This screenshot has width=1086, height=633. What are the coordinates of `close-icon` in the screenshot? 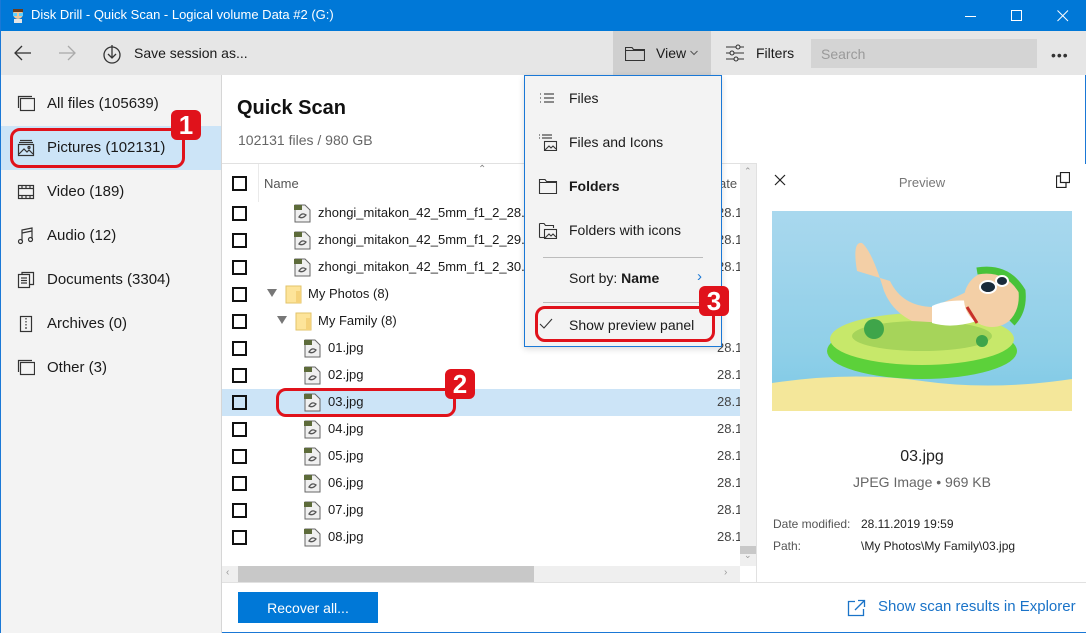 It's located at (1063, 15).